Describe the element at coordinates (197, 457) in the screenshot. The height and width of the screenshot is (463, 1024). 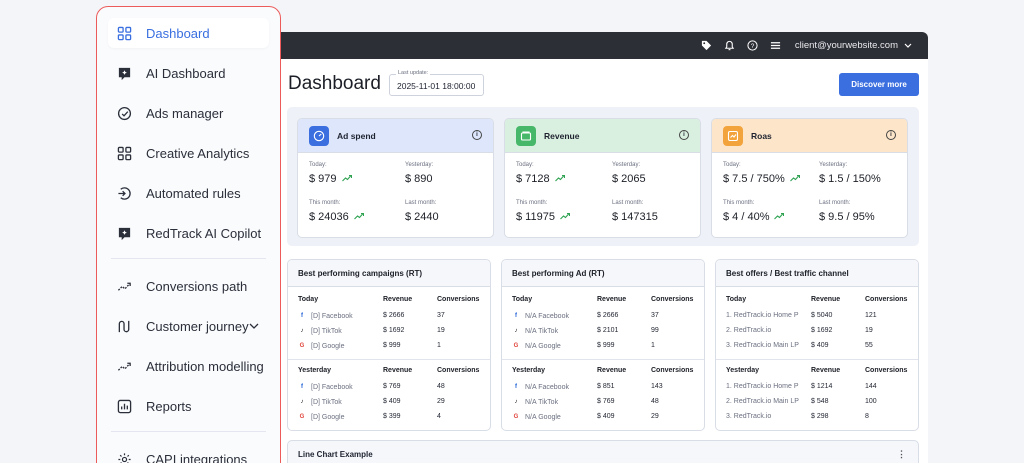
I see `sidebar-item-label: CAPI integrations` at that location.